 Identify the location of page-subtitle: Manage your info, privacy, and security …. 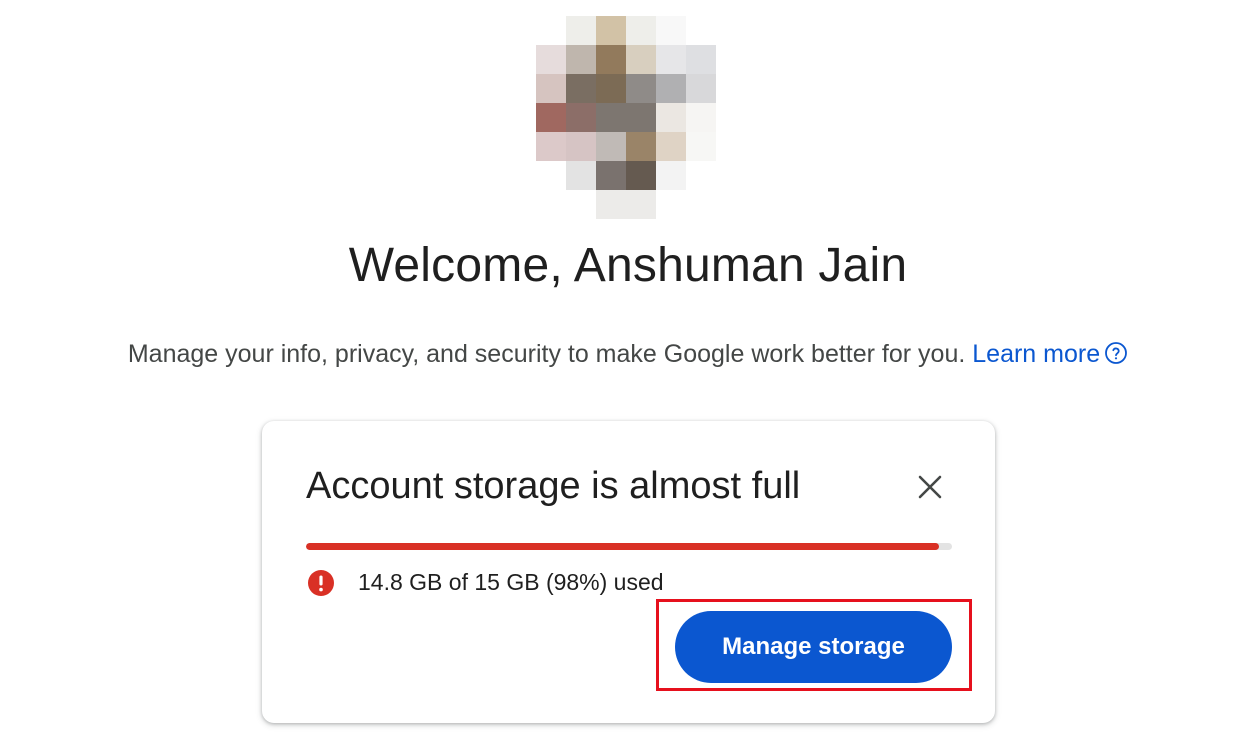
(625, 356).